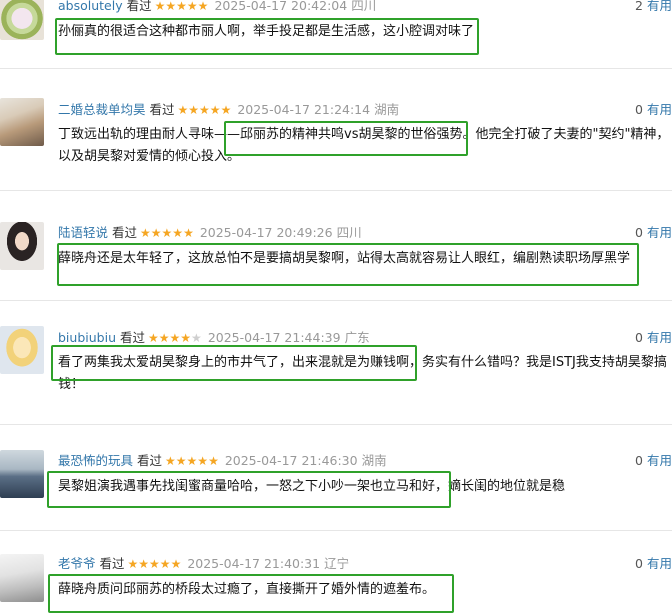 This screenshot has width=672, height=613. I want to click on username-link: biubiubiu, so click(87, 337).